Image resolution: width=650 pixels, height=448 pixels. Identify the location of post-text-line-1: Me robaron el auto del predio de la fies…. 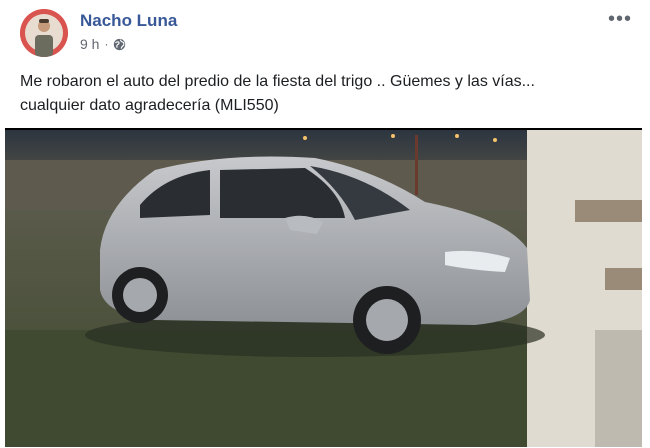
(277, 81).